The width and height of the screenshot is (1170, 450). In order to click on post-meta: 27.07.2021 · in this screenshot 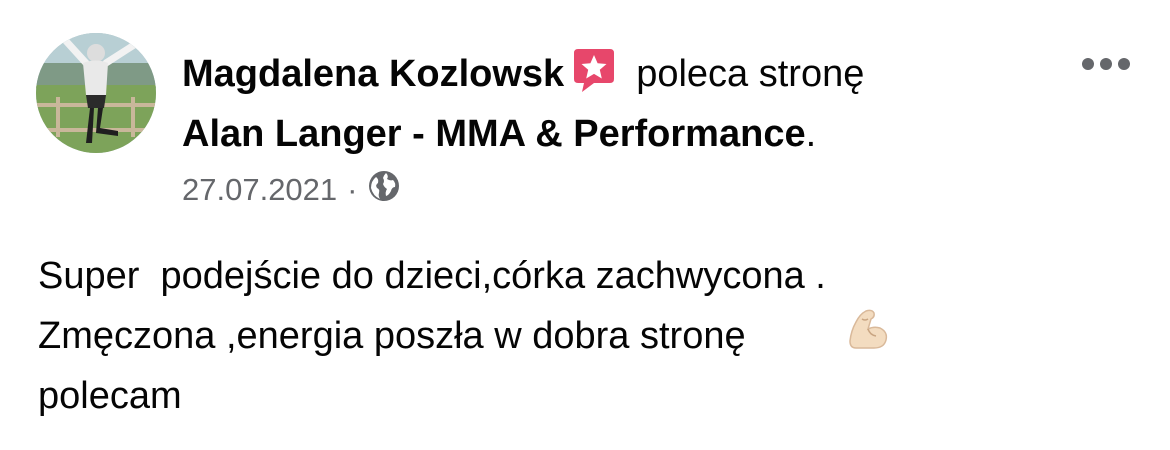, I will do `click(632, 190)`.